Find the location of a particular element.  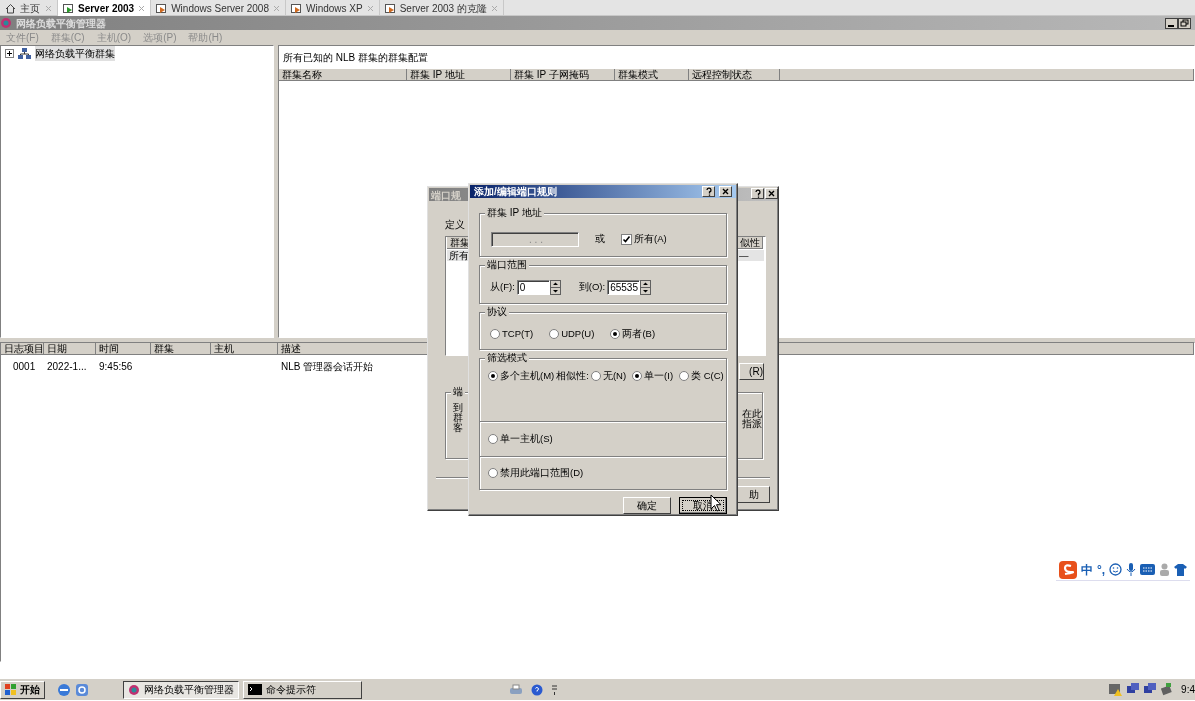

group-label: 群集 IP 地址 is located at coordinates (514, 213).